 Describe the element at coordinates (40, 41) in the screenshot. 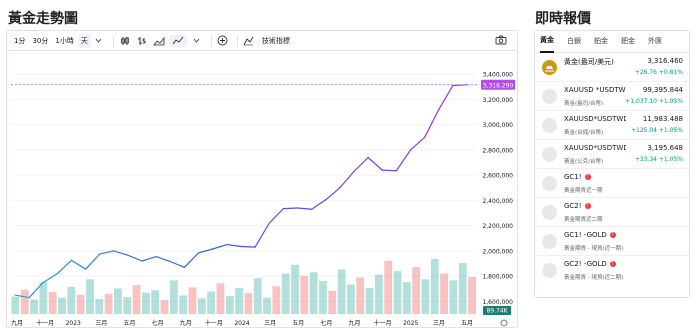

I see `interval-30min: 30分` at that location.